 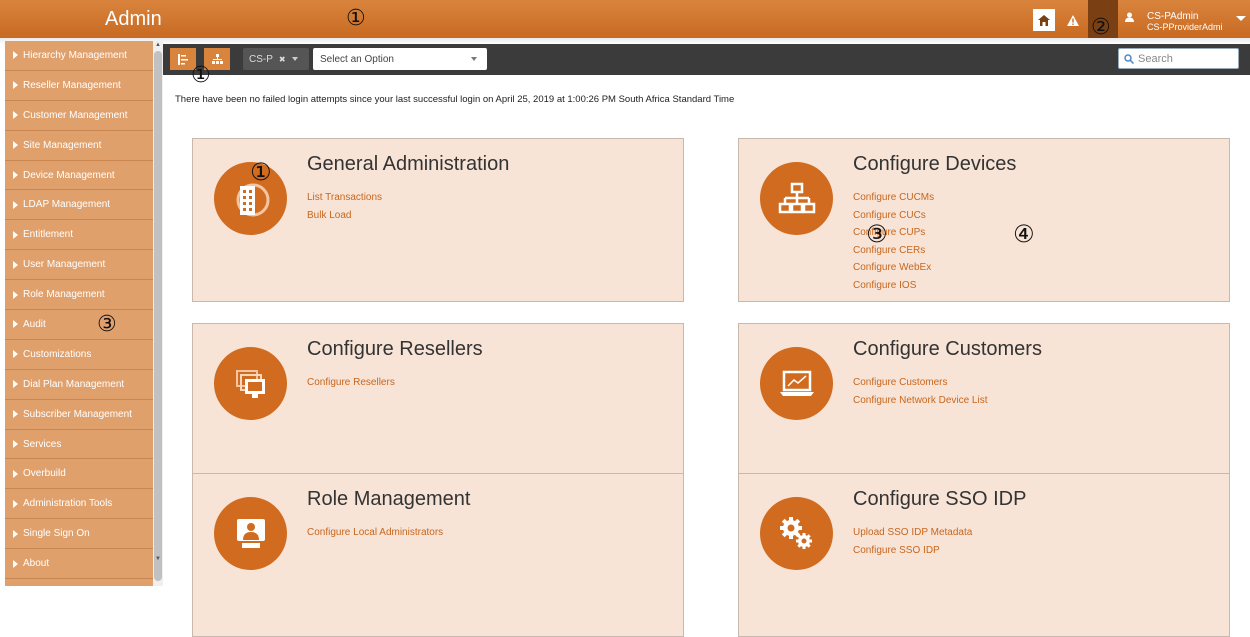 I want to click on alert-icon, so click(x=1073, y=20).